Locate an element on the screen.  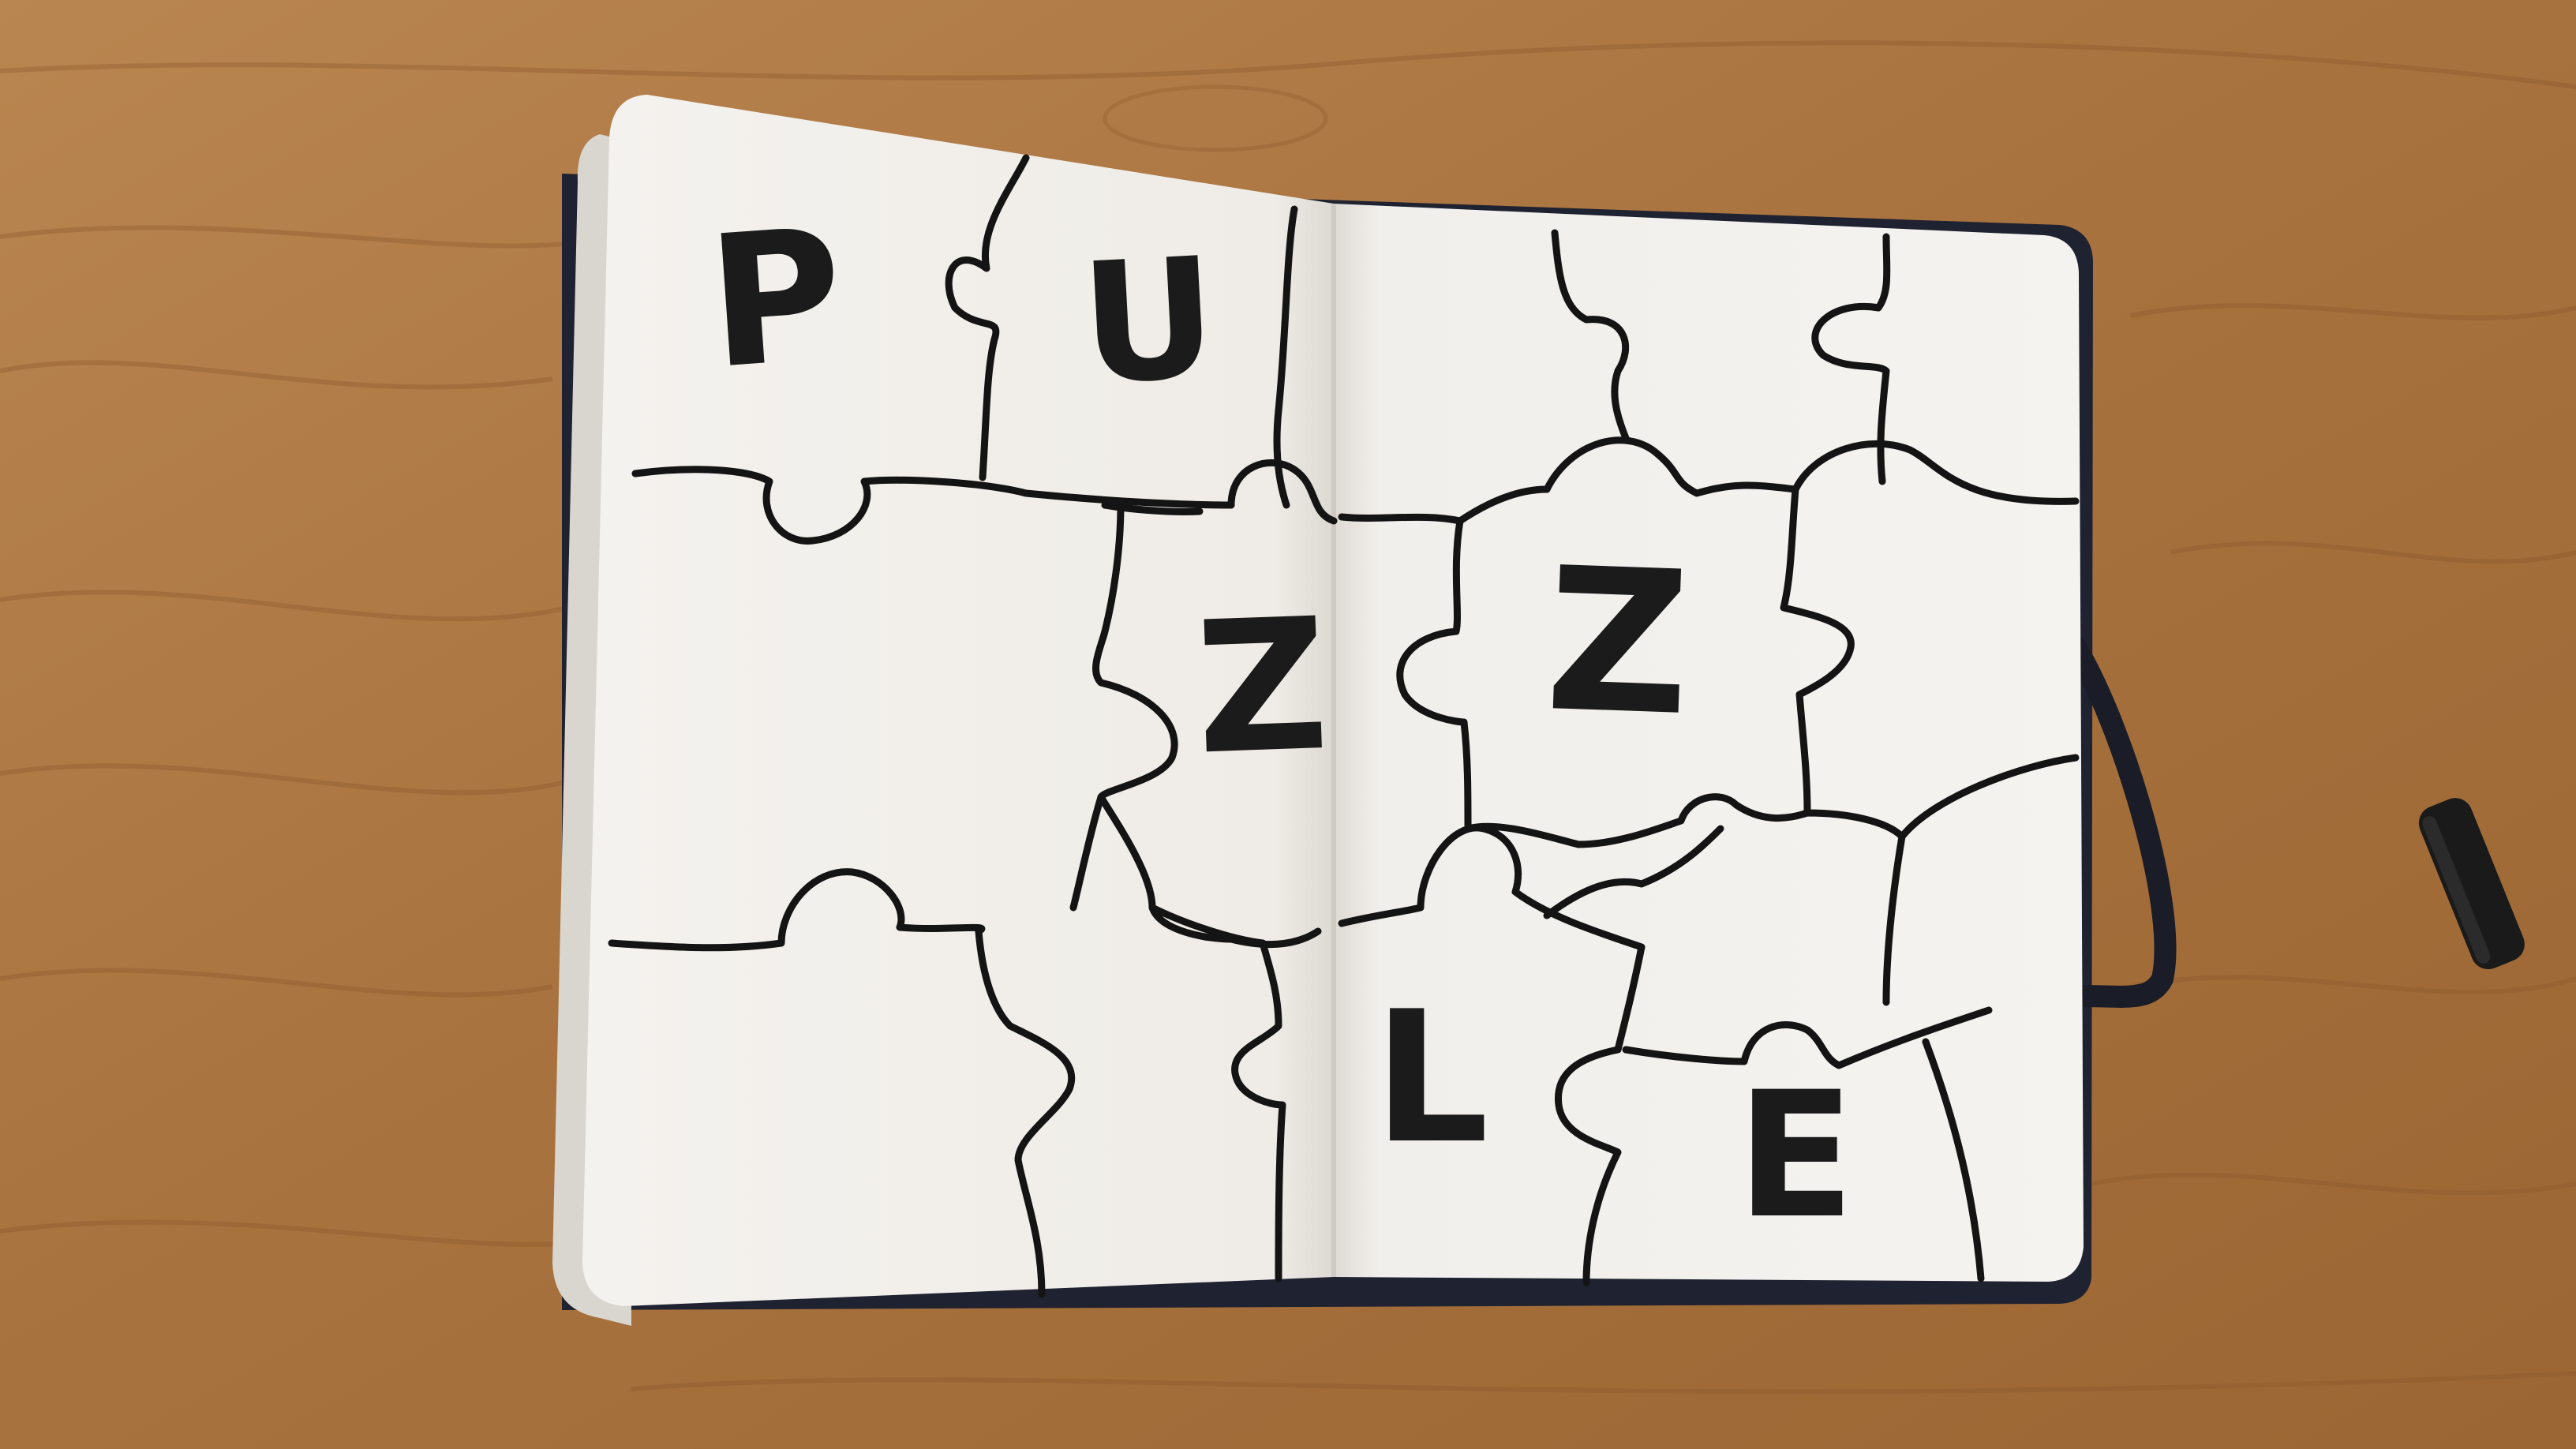
letter-l: L is located at coordinates (1431, 1078).